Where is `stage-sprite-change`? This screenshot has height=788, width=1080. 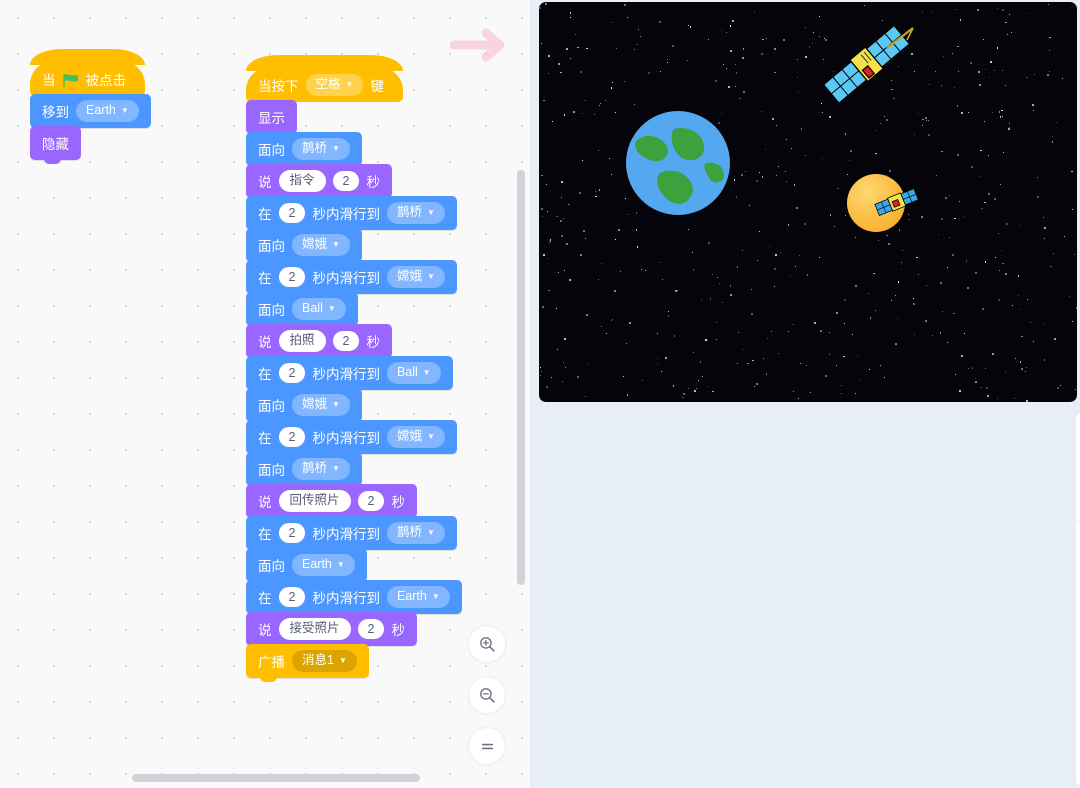
stage-sprite-change is located at coordinates (897, 203).